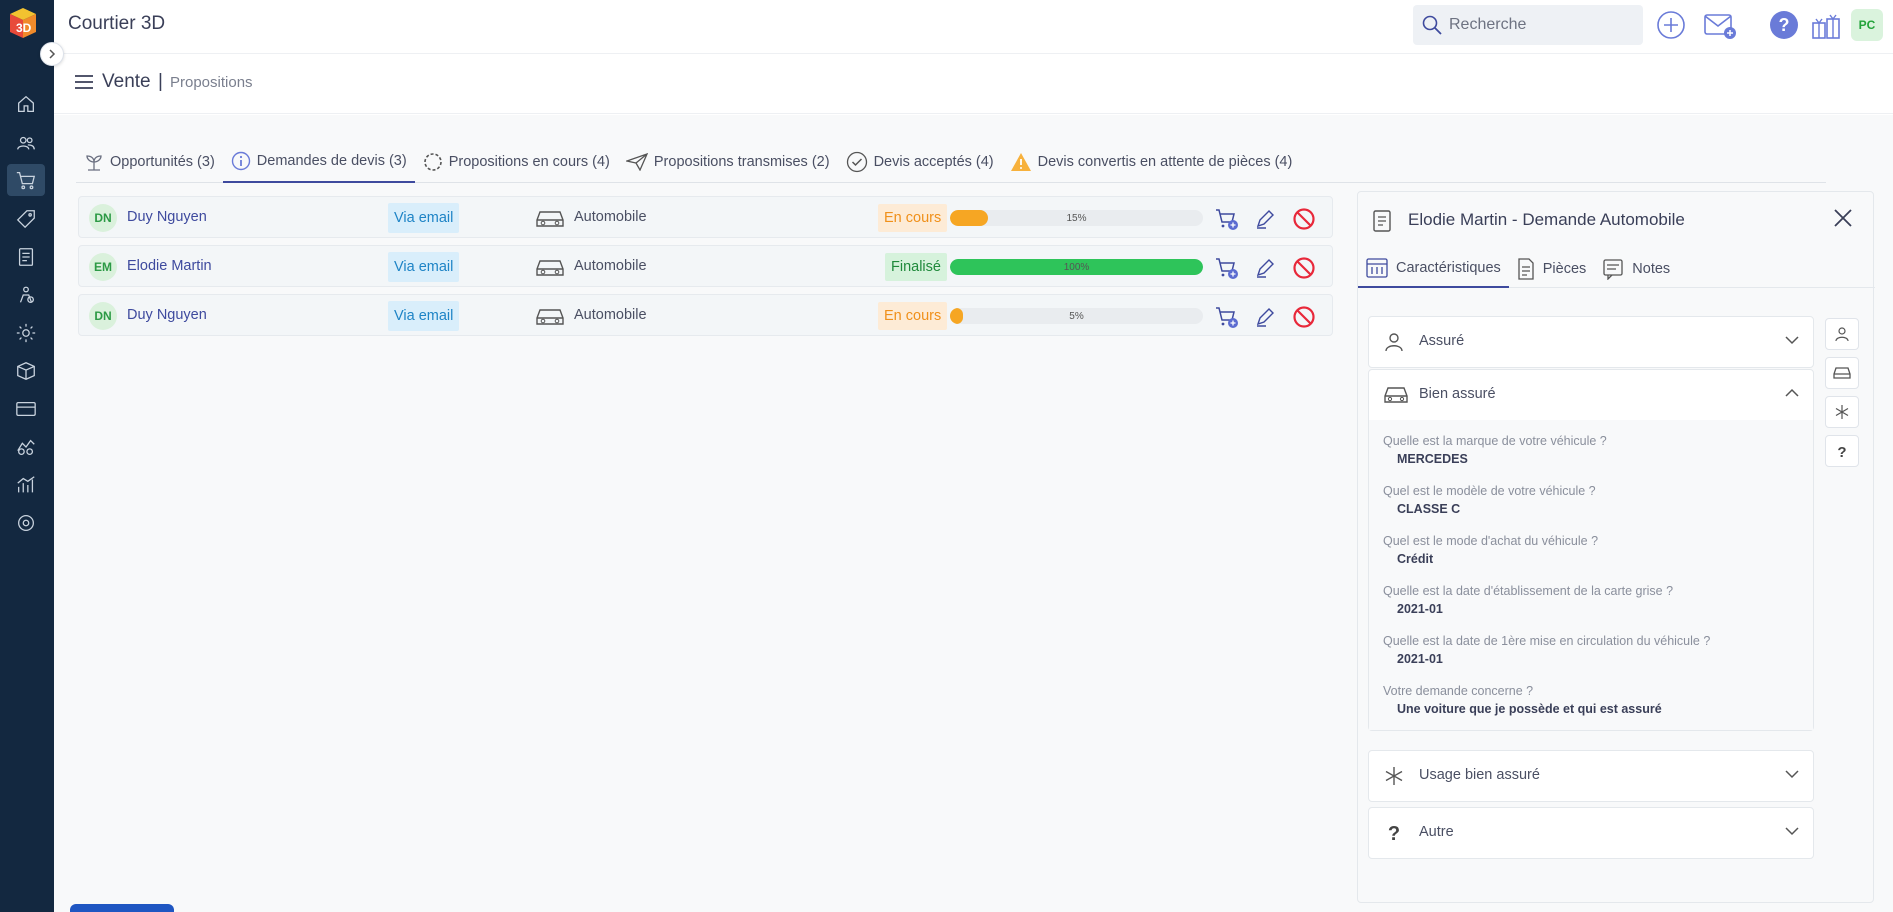 This screenshot has width=1893, height=912. Describe the element at coordinates (24, 28) in the screenshot. I see `svg-text: 3D` at that location.